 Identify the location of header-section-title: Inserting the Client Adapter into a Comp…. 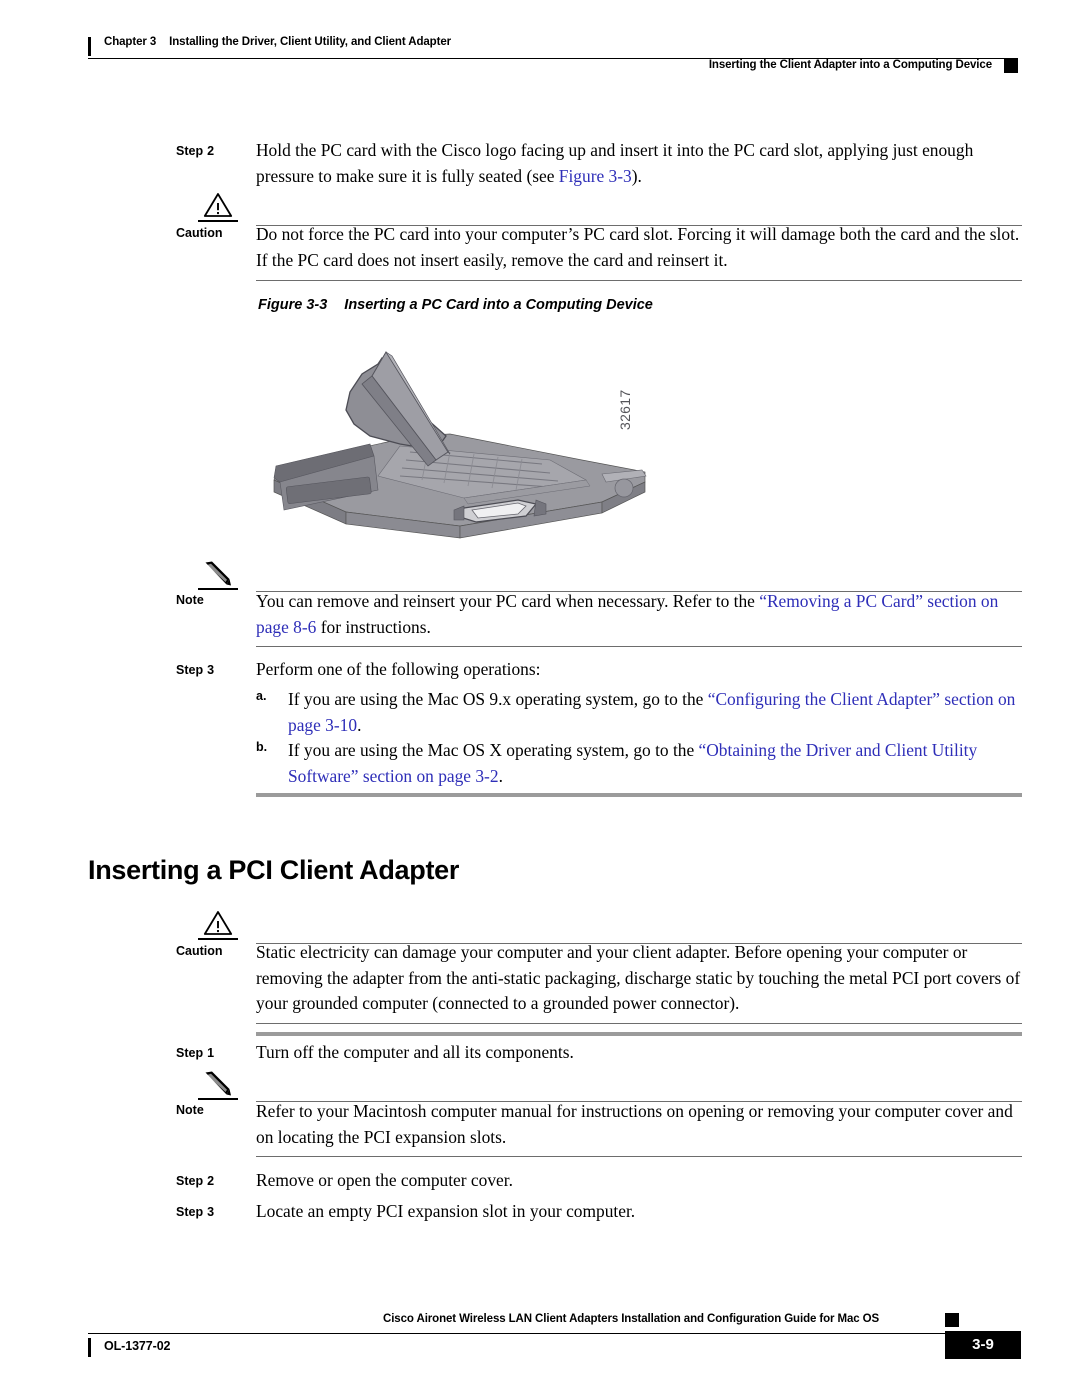
(850, 65).